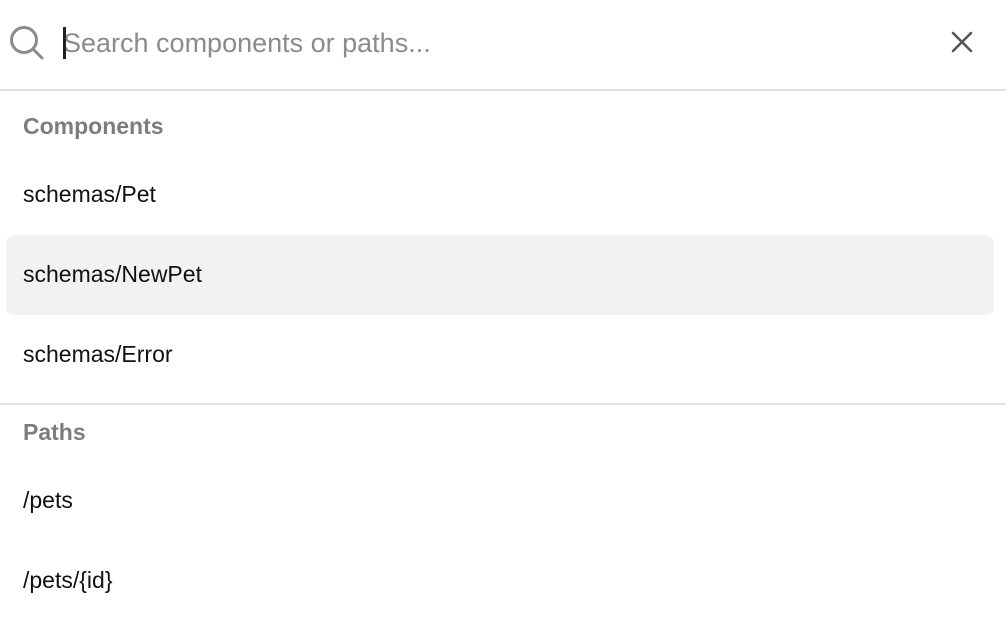  Describe the element at coordinates (68, 580) in the screenshot. I see `list-item-label: /pets/{id}` at that location.